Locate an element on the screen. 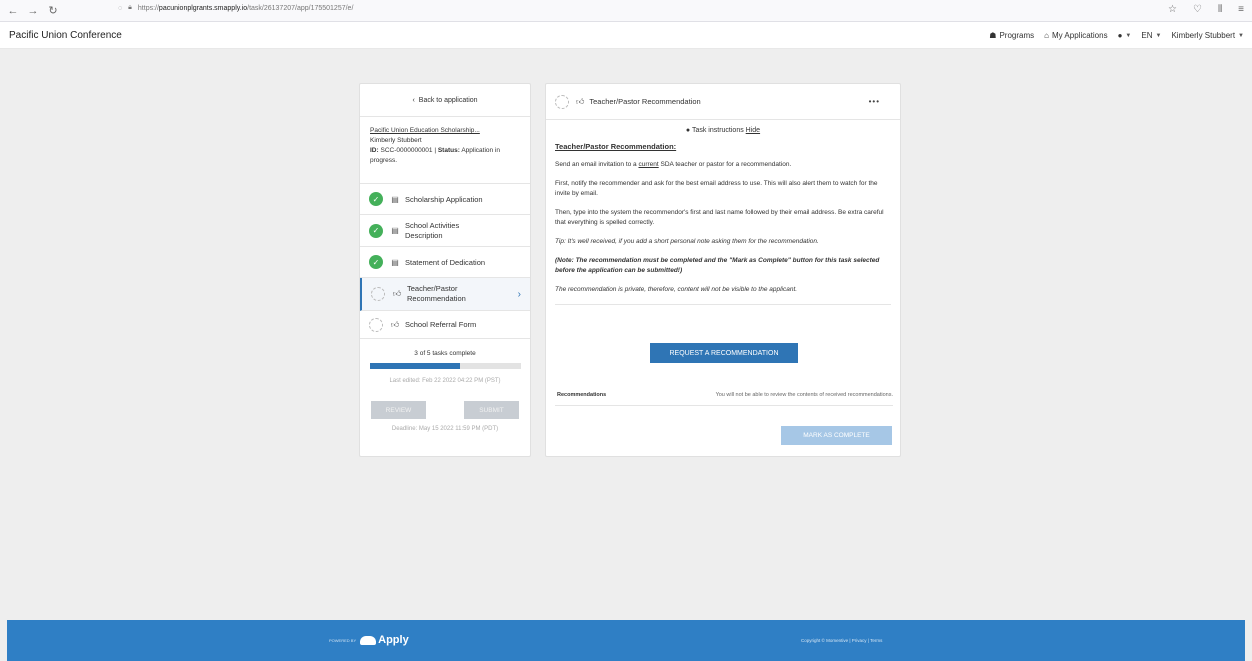  sidebar-item-statement-of-dedication: ✓ ▤ Statement of Dedication is located at coordinates (445, 262).